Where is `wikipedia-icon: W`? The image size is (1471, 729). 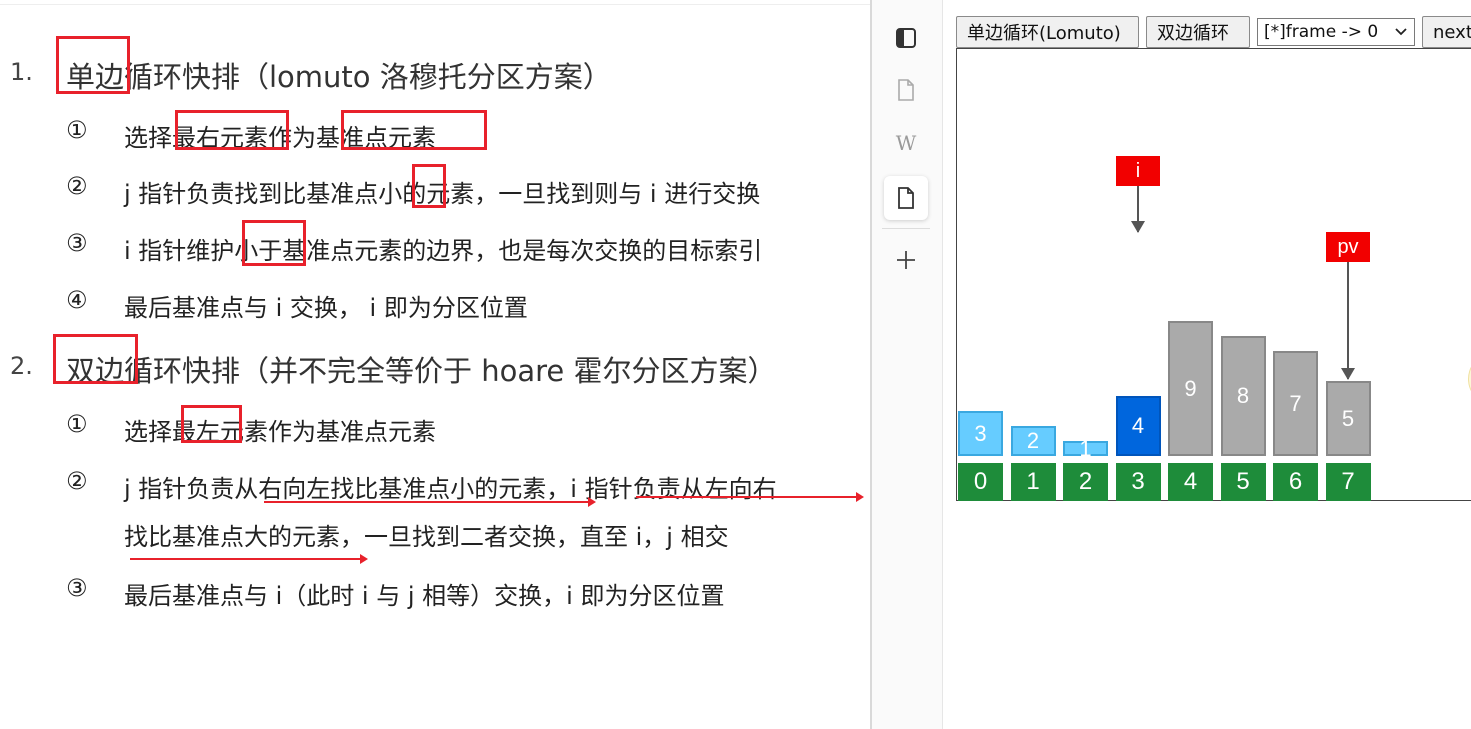
wikipedia-icon: W is located at coordinates (906, 143).